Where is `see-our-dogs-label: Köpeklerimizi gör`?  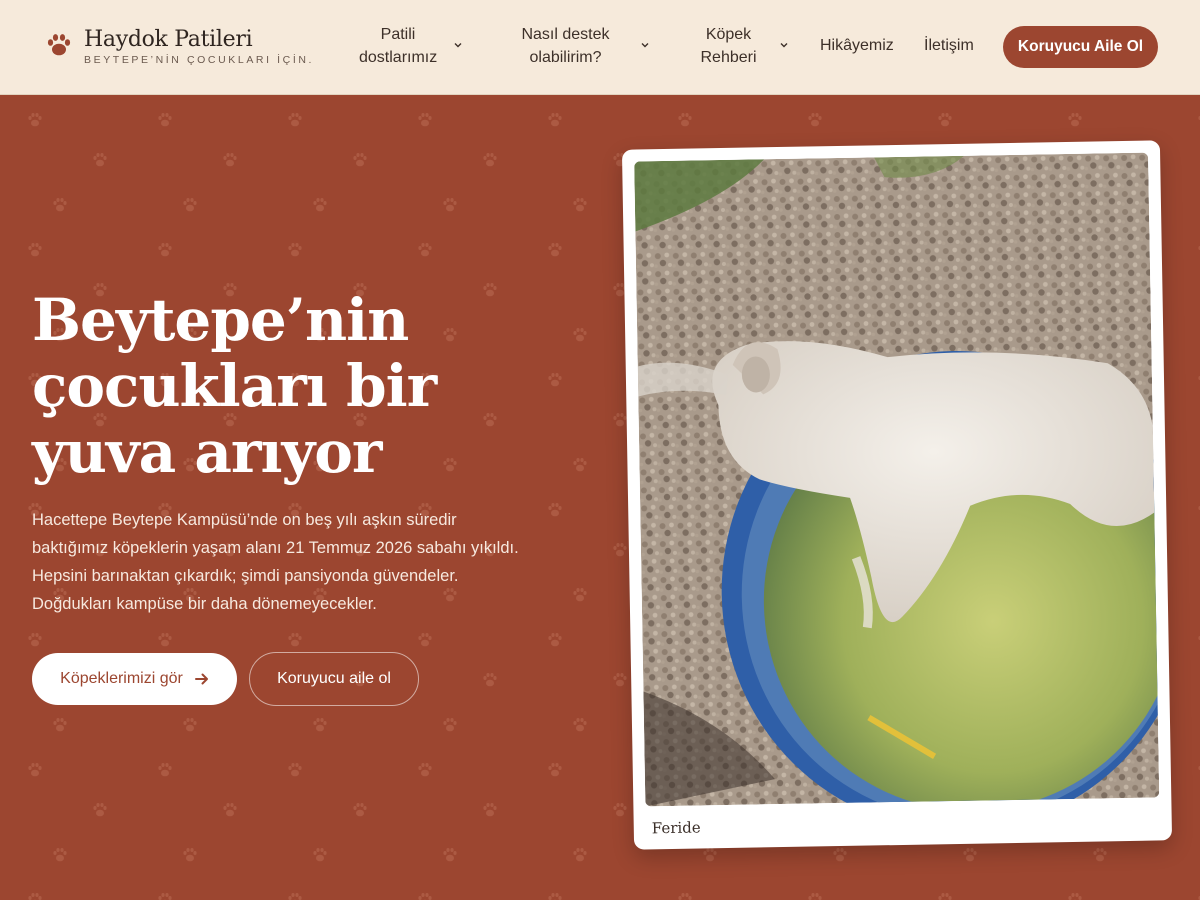 see-our-dogs-label: Köpeklerimizi gör is located at coordinates (121, 678).